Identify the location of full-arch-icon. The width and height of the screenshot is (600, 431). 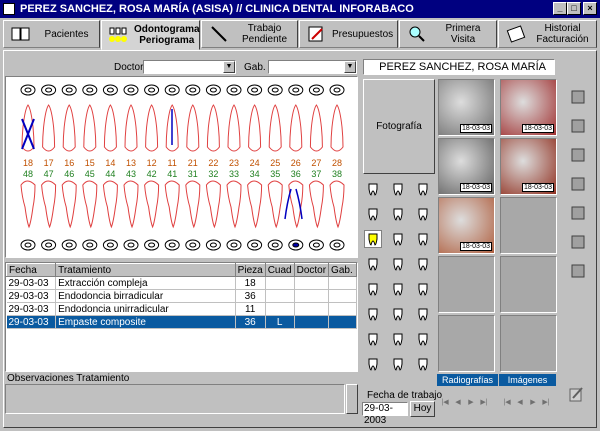
(373, 339).